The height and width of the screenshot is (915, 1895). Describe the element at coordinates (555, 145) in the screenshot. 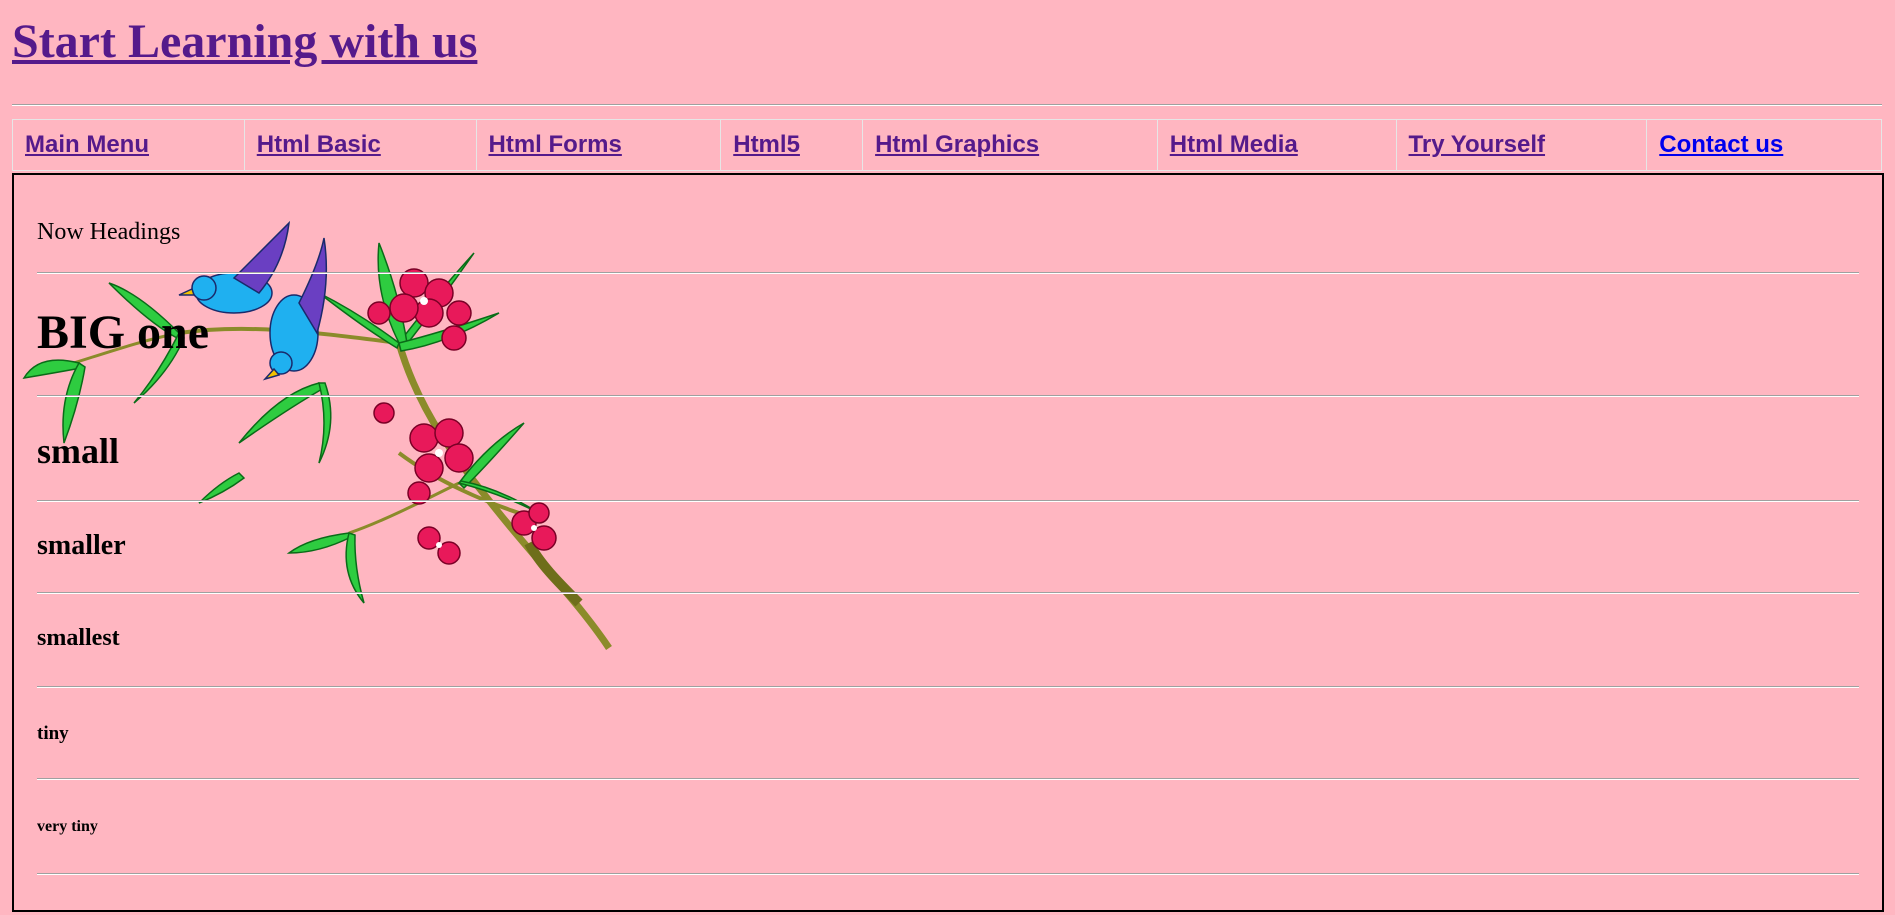

I see `nav-link-html-forms: Html Forms` at that location.